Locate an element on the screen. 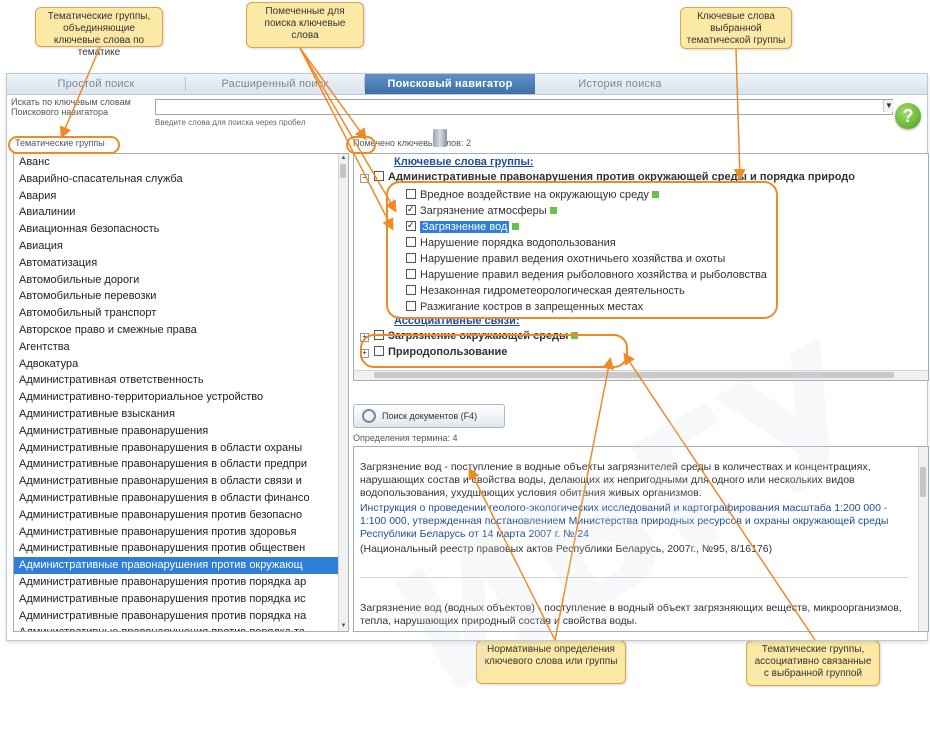  associations-highlight is located at coordinates (494, 351).